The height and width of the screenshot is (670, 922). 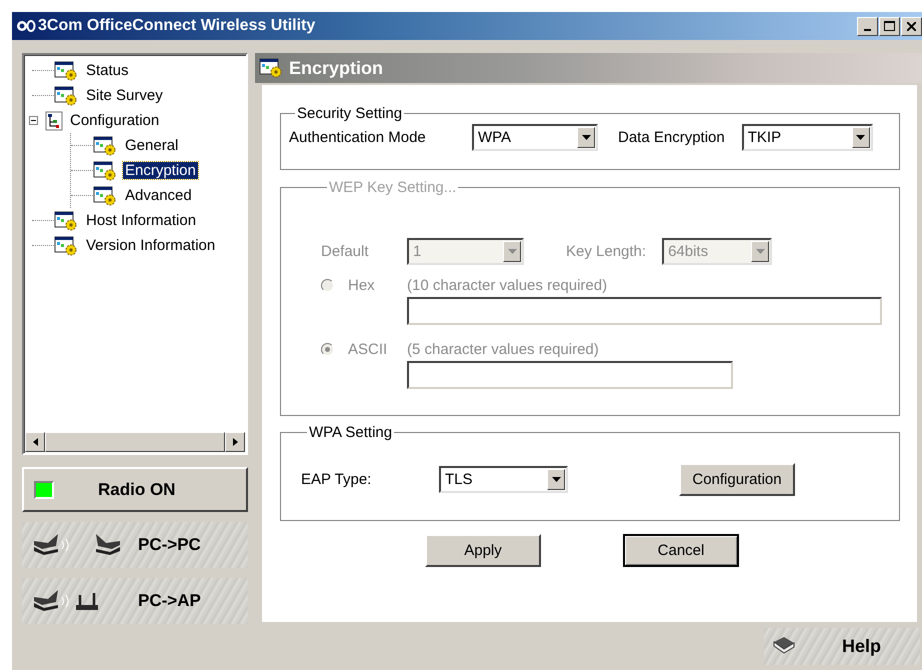 I want to click on dialog-button: Cancel, so click(x=681, y=550).